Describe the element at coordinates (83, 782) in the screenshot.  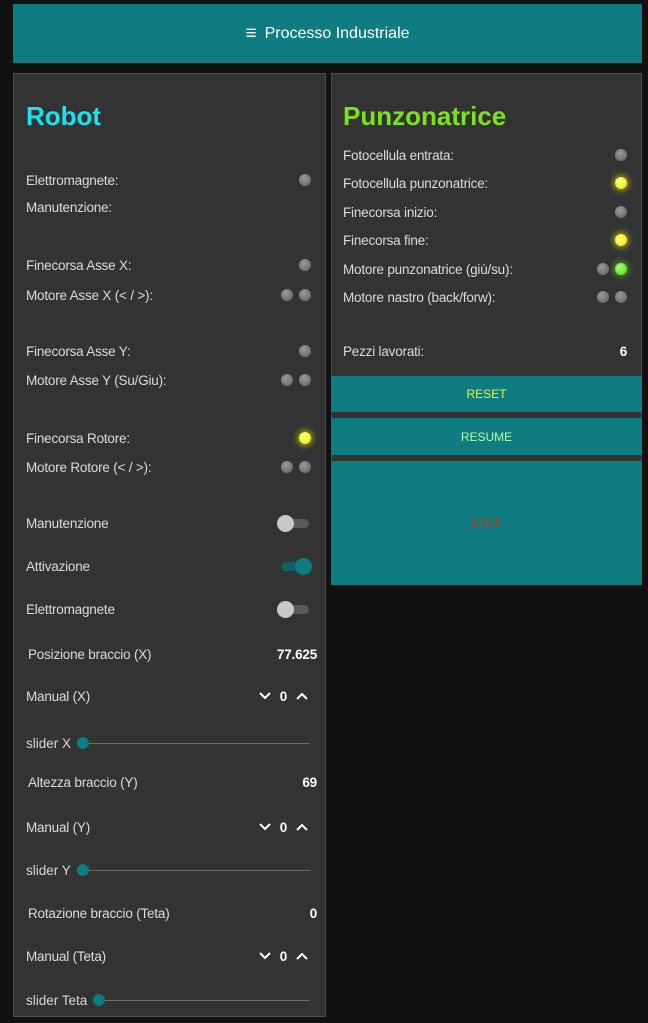
I see `altezza-y-label: Altezza braccio (Y)` at that location.